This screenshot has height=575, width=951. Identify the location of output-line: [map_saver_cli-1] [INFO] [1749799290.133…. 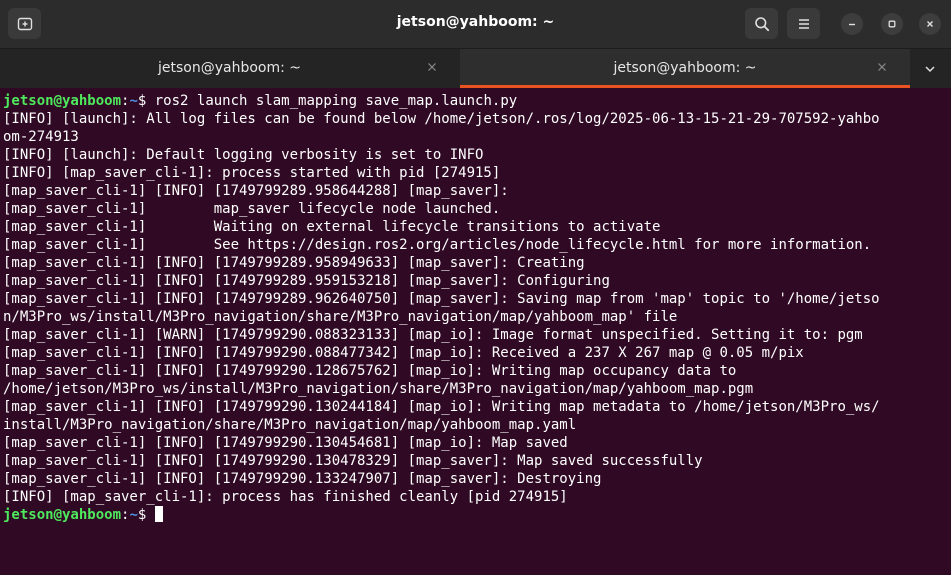
(302, 479).